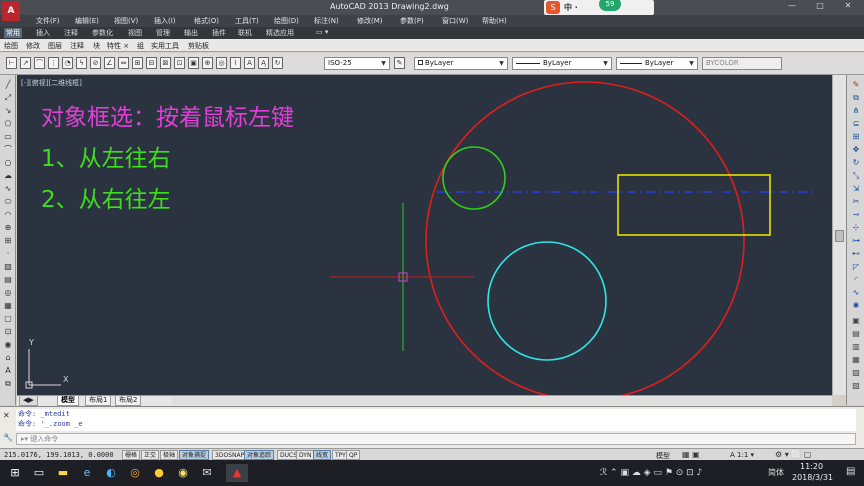  Describe the element at coordinates (305, 455) in the screenshot. I see `toggle-dyn: DYN` at that location.